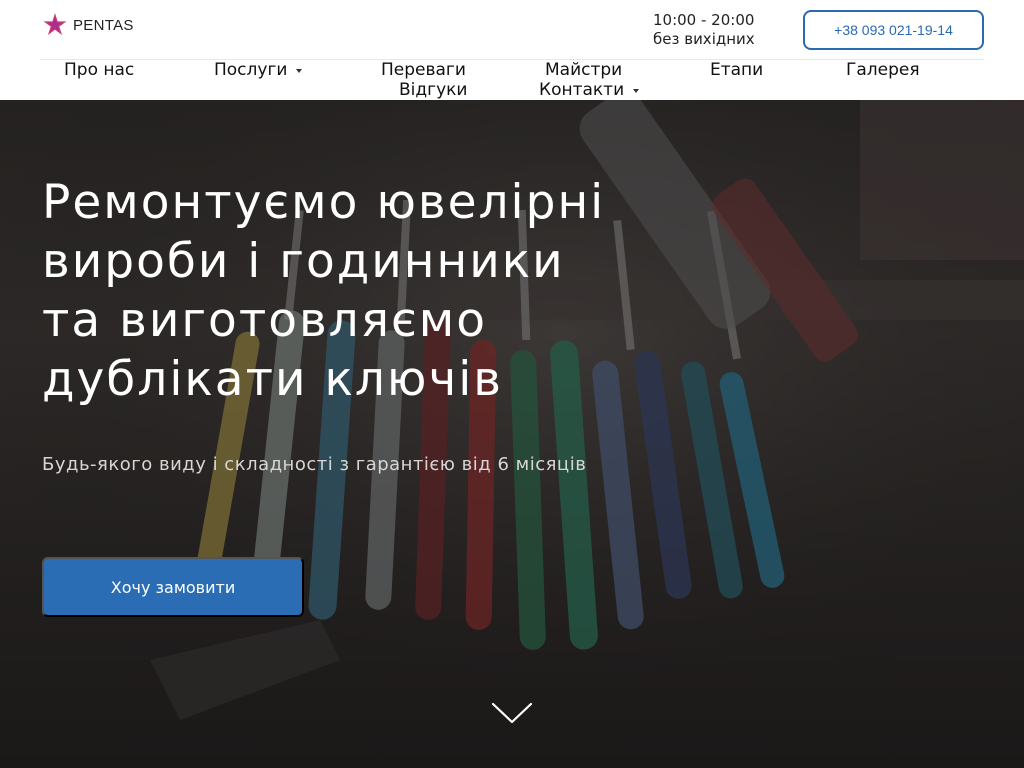 Image resolution: width=1024 pixels, height=768 pixels. I want to click on nav-item-gallery: Галерея, so click(883, 70).